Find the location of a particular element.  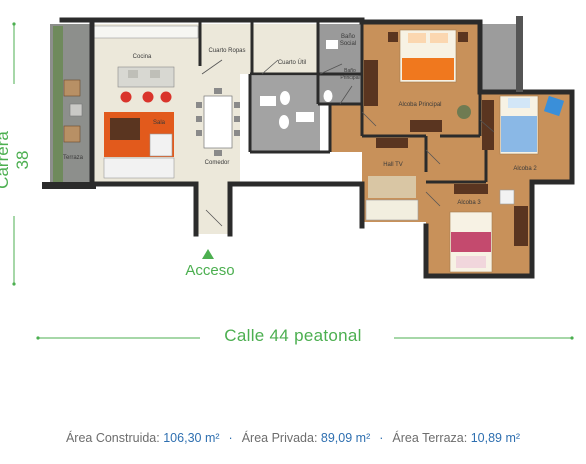

street-label-carrera: Carrera 38 is located at coordinates (16, 160).